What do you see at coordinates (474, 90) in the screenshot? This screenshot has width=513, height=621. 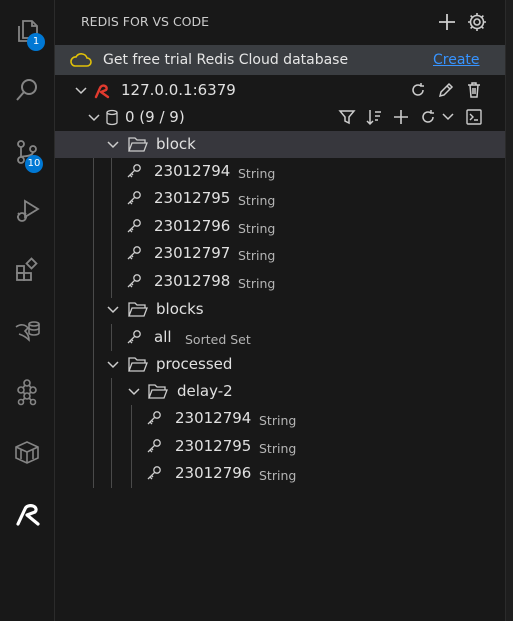 I see `trash-icon` at bounding box center [474, 90].